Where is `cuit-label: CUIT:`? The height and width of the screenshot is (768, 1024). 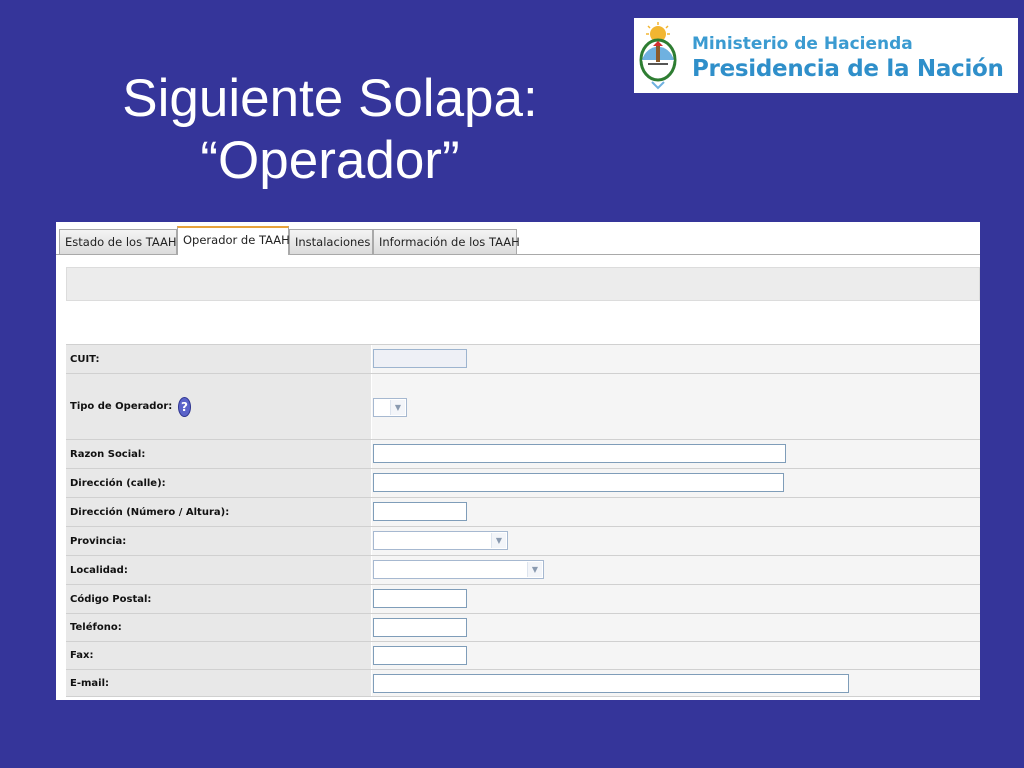 cuit-label: CUIT: is located at coordinates (218, 359).